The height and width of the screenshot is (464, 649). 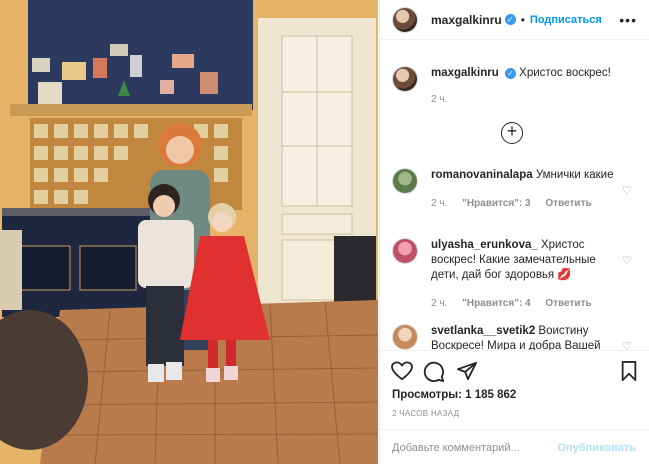 I want to click on views-label: Просмотры:, so click(x=427, y=395).